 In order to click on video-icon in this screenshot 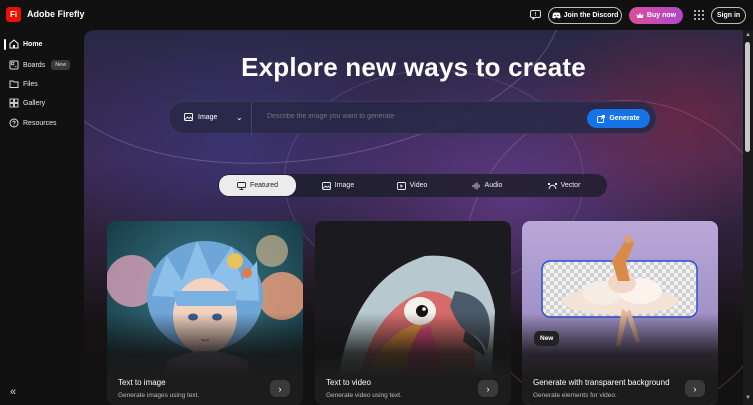, I will do `click(401, 185)`.